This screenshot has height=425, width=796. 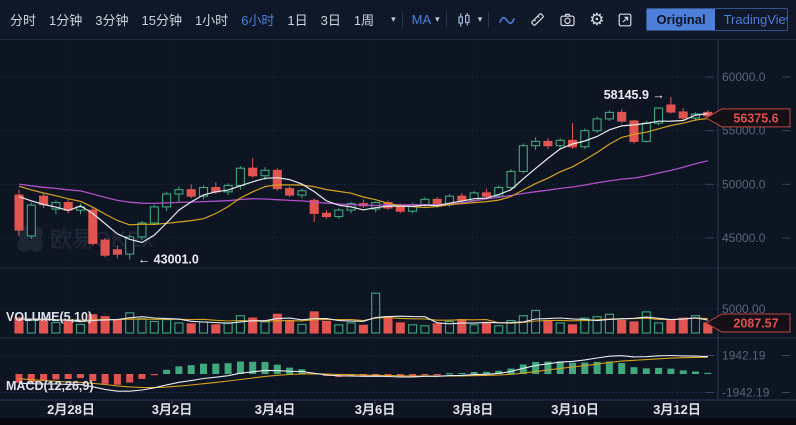 I want to click on interval-tab-4: 15分钟, so click(x=161, y=19).